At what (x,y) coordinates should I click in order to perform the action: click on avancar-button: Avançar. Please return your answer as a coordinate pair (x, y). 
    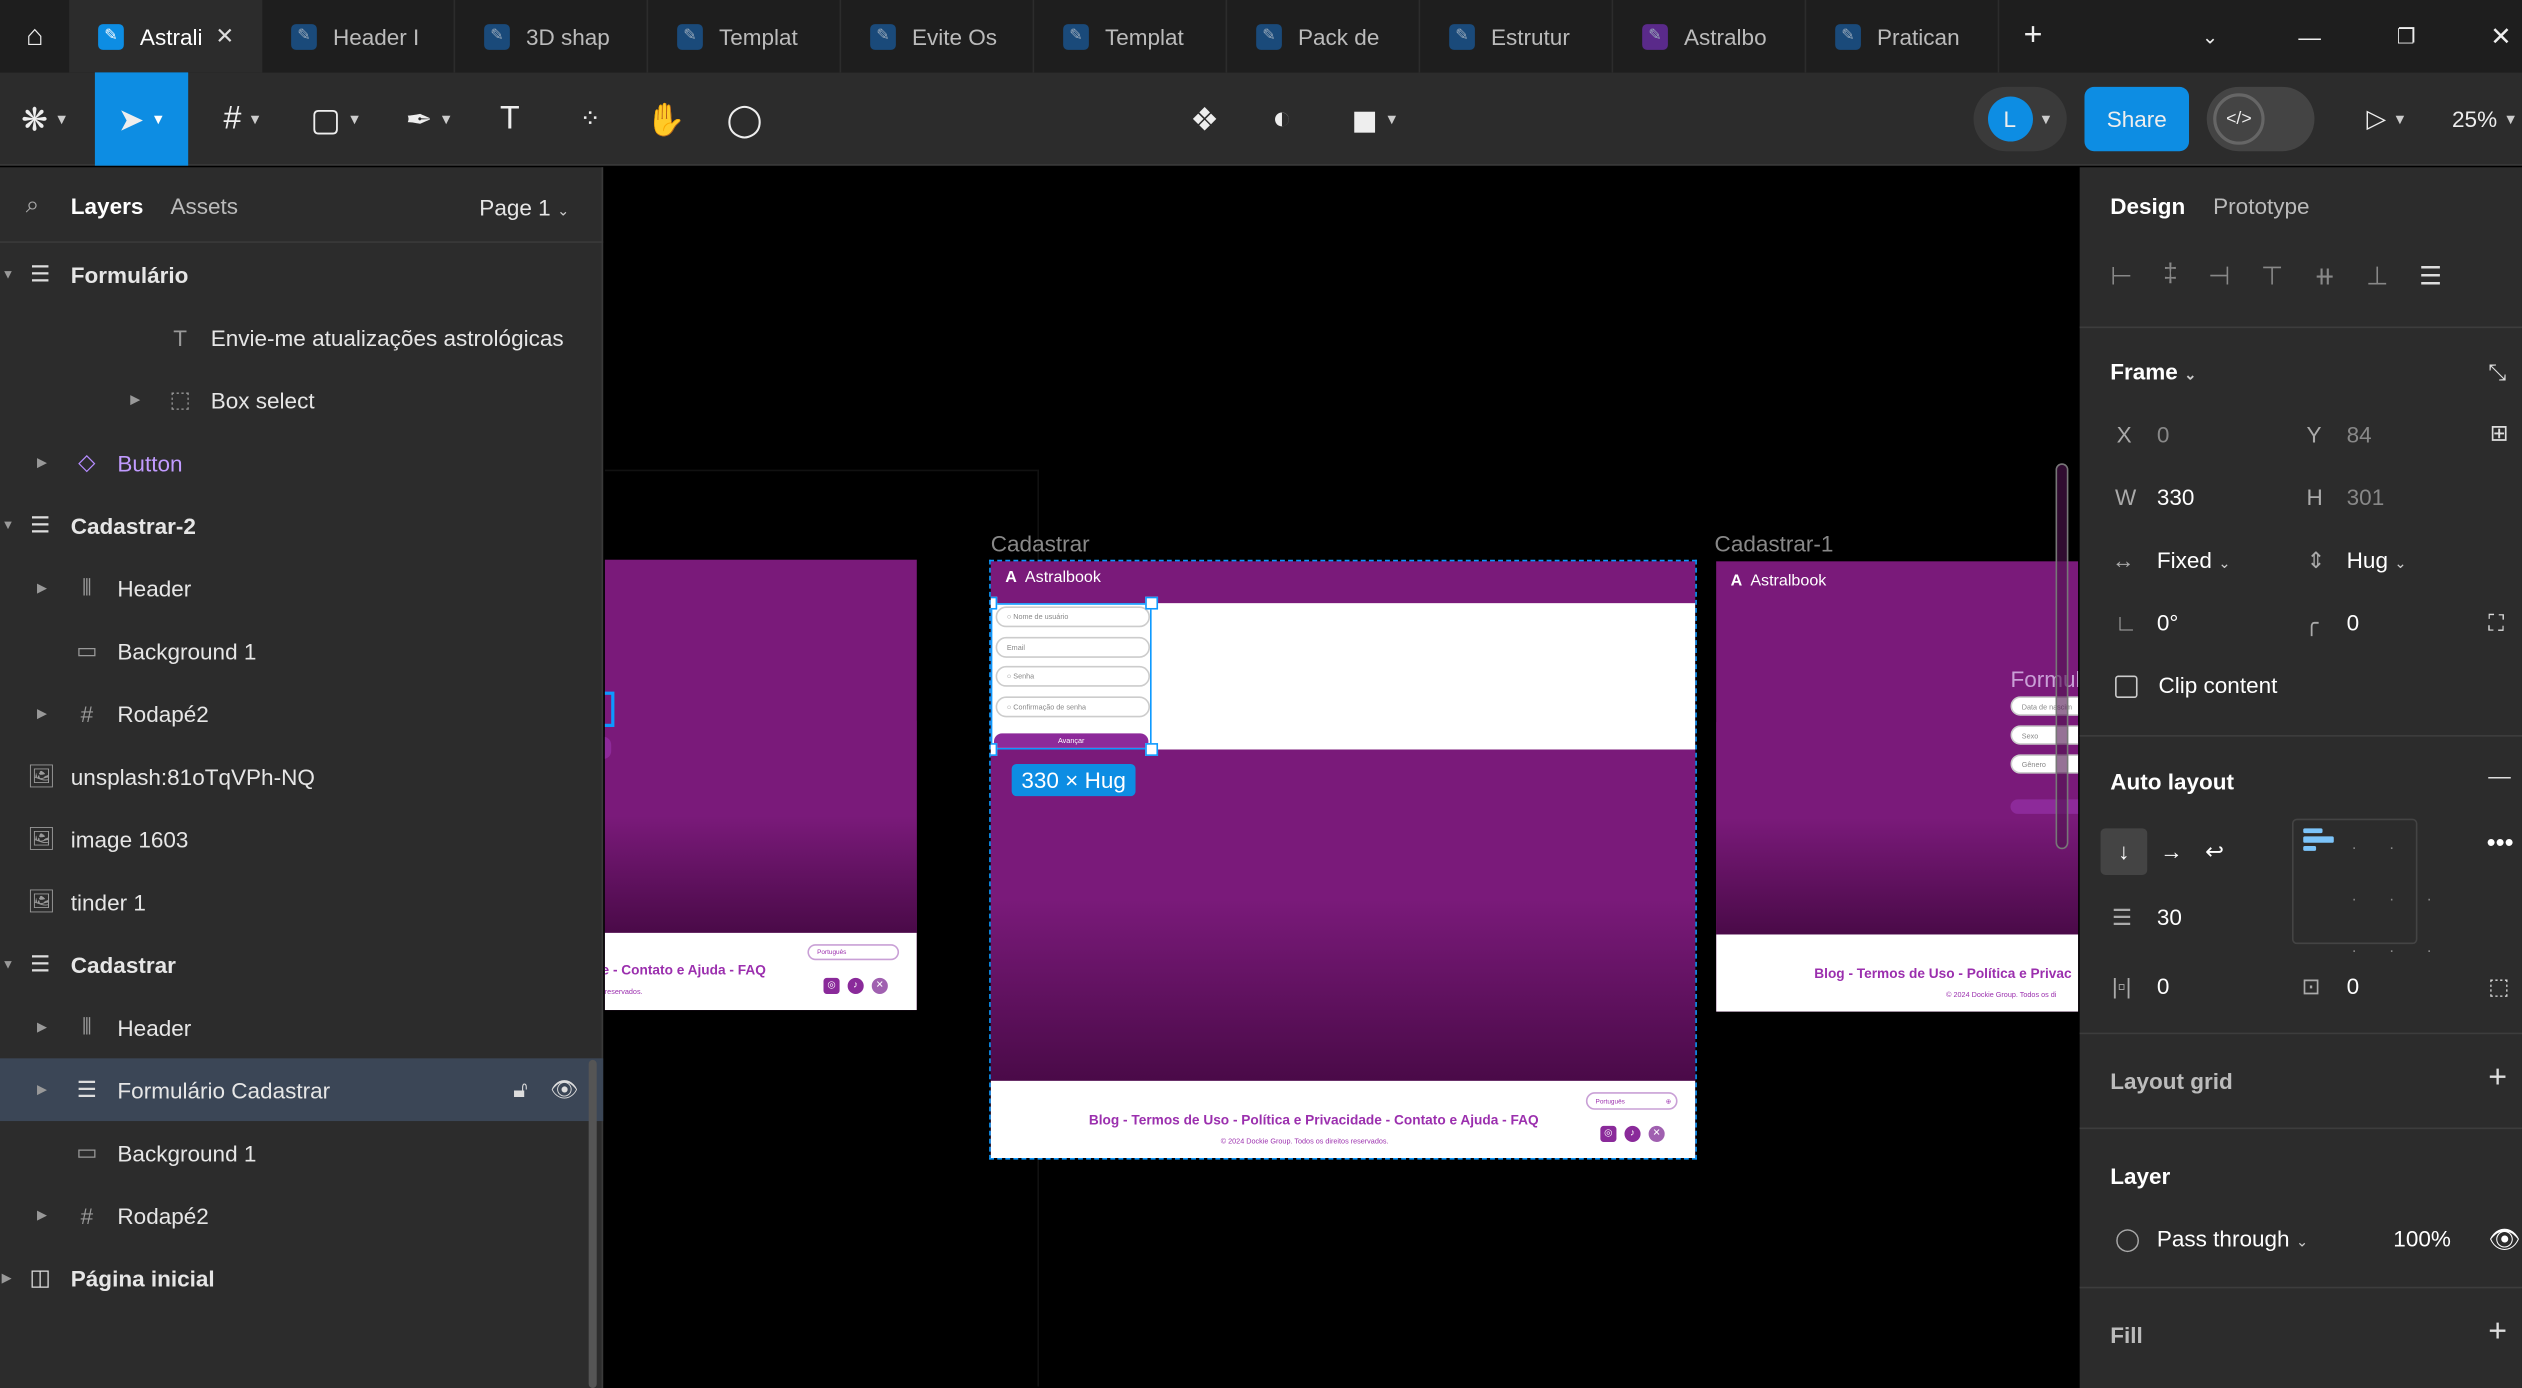
    Looking at the image, I should click on (1071, 740).